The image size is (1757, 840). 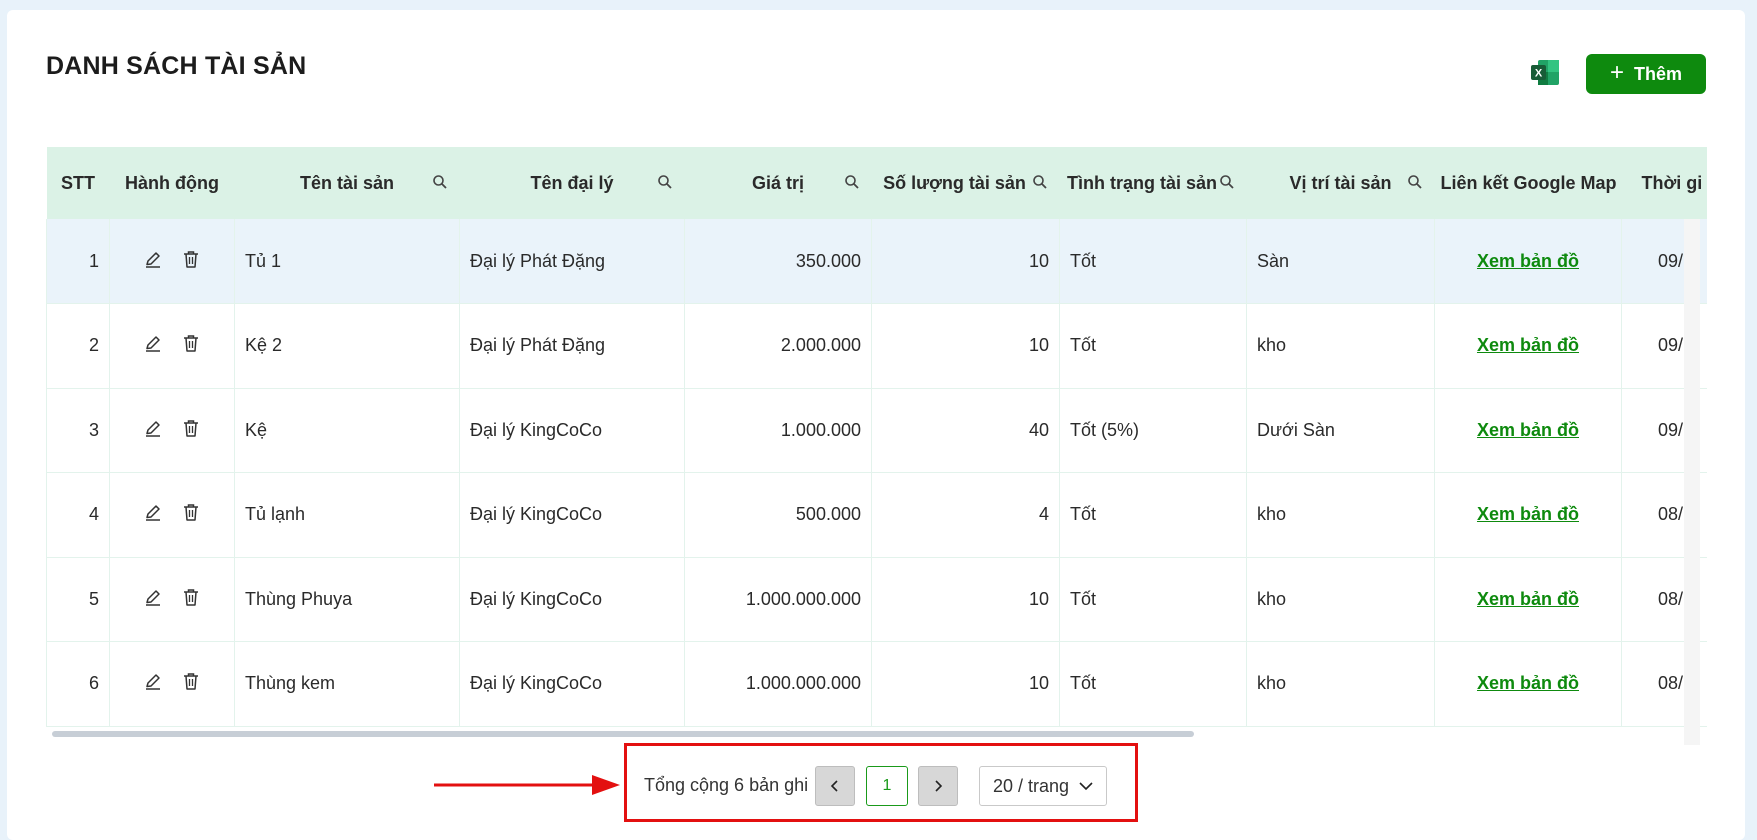 I want to click on add-button: + Thêm, so click(x=1646, y=74).